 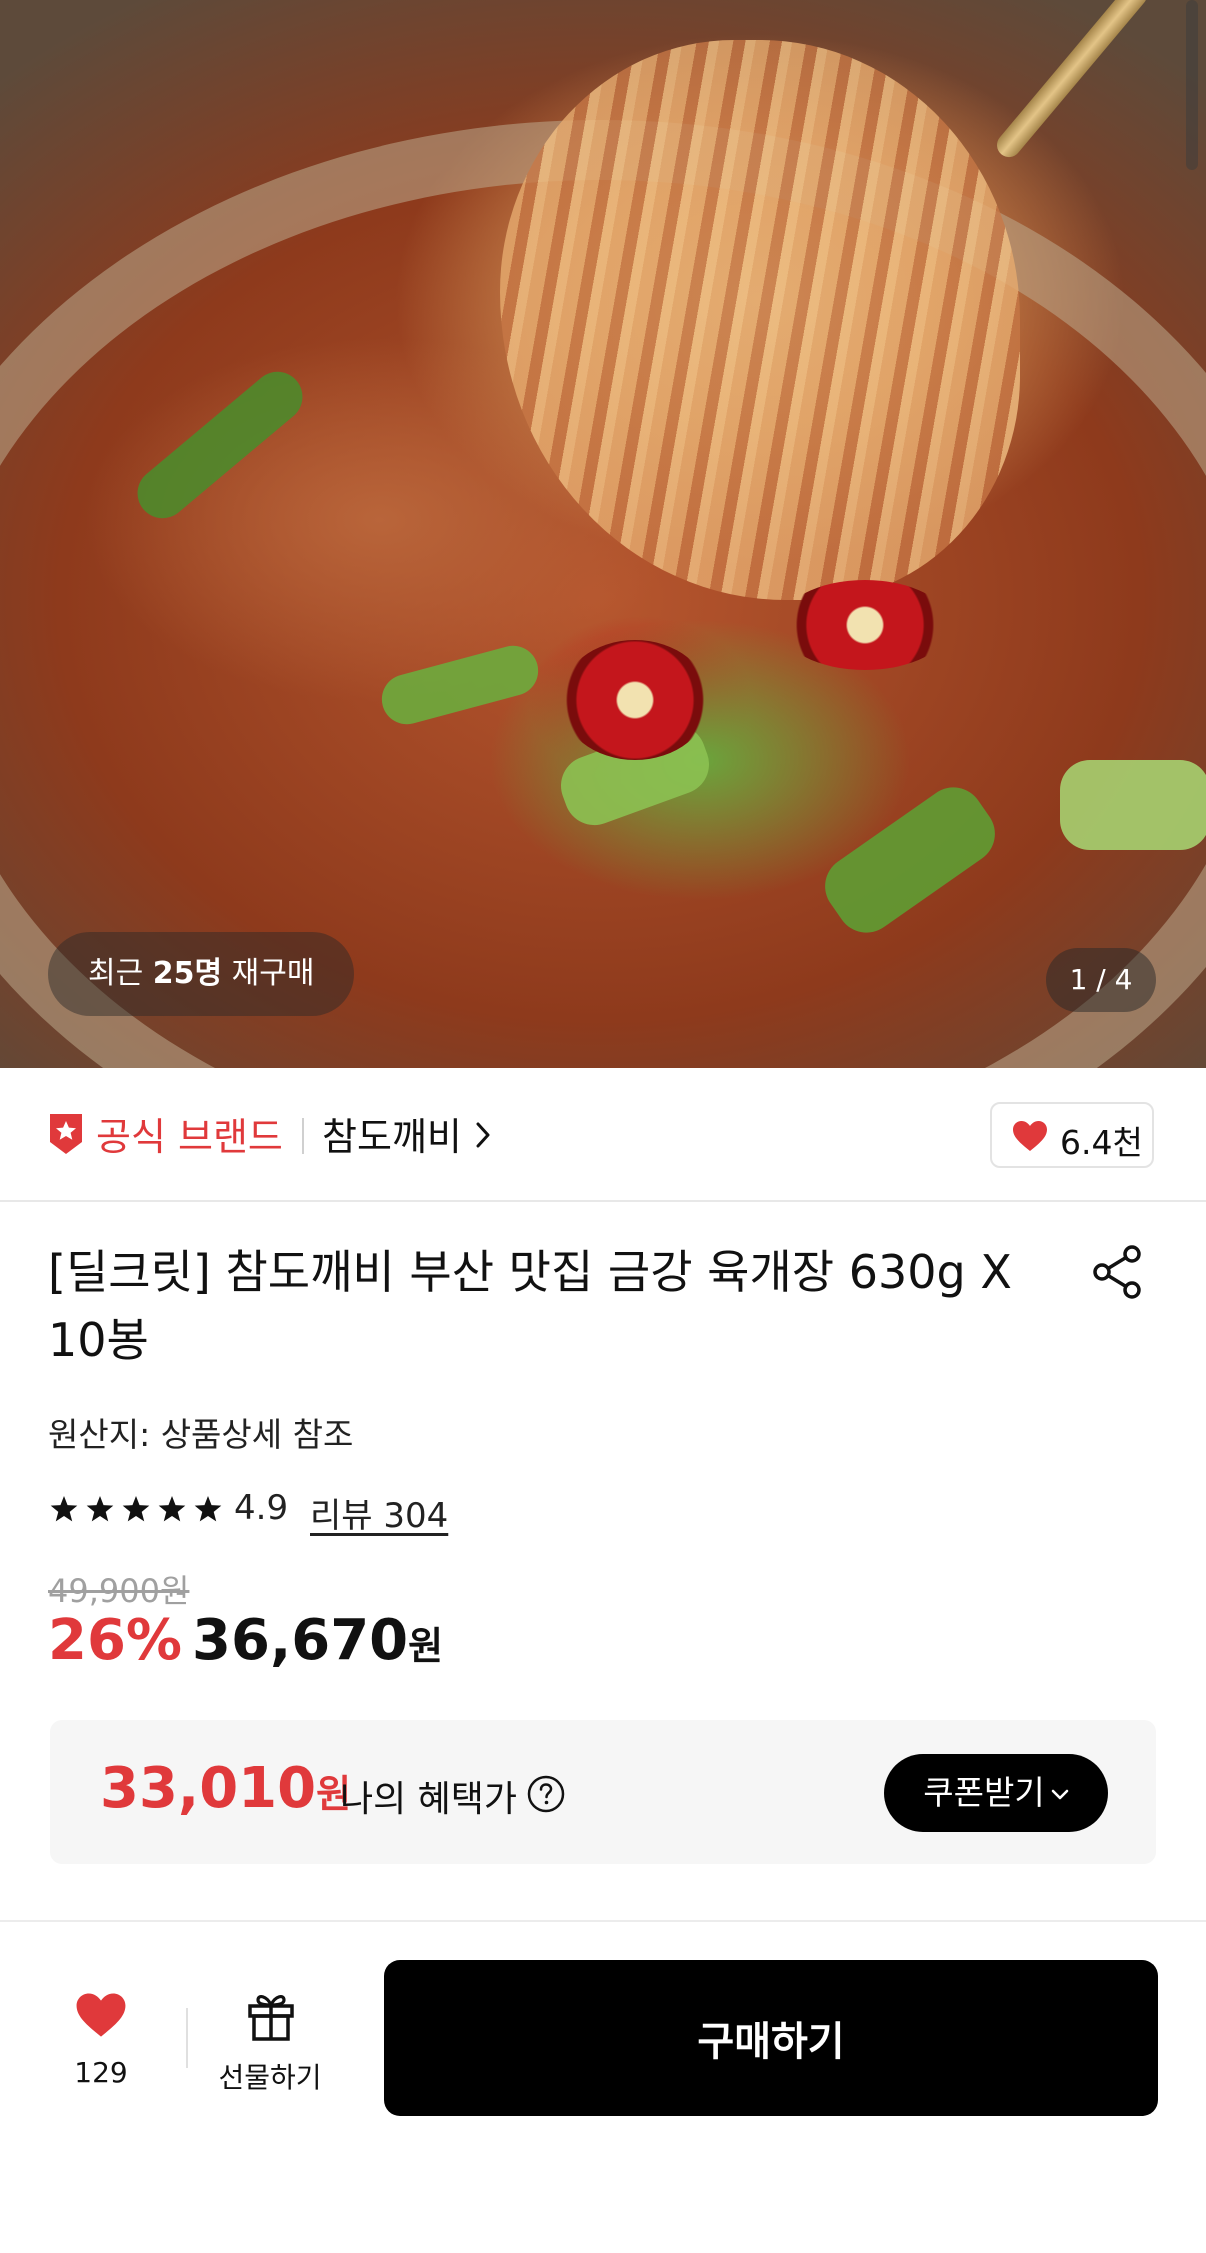 What do you see at coordinates (189, 1133) in the screenshot?
I see `official-brand-label: 공식 브랜드` at bounding box center [189, 1133].